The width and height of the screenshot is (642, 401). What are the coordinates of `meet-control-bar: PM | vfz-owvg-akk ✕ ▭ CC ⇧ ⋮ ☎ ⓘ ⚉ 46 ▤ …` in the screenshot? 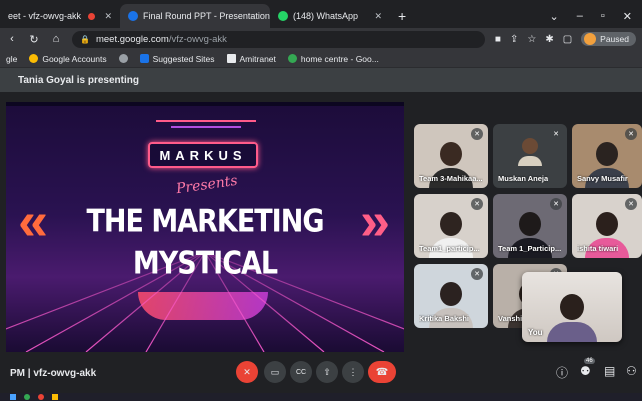 It's located at (321, 373).